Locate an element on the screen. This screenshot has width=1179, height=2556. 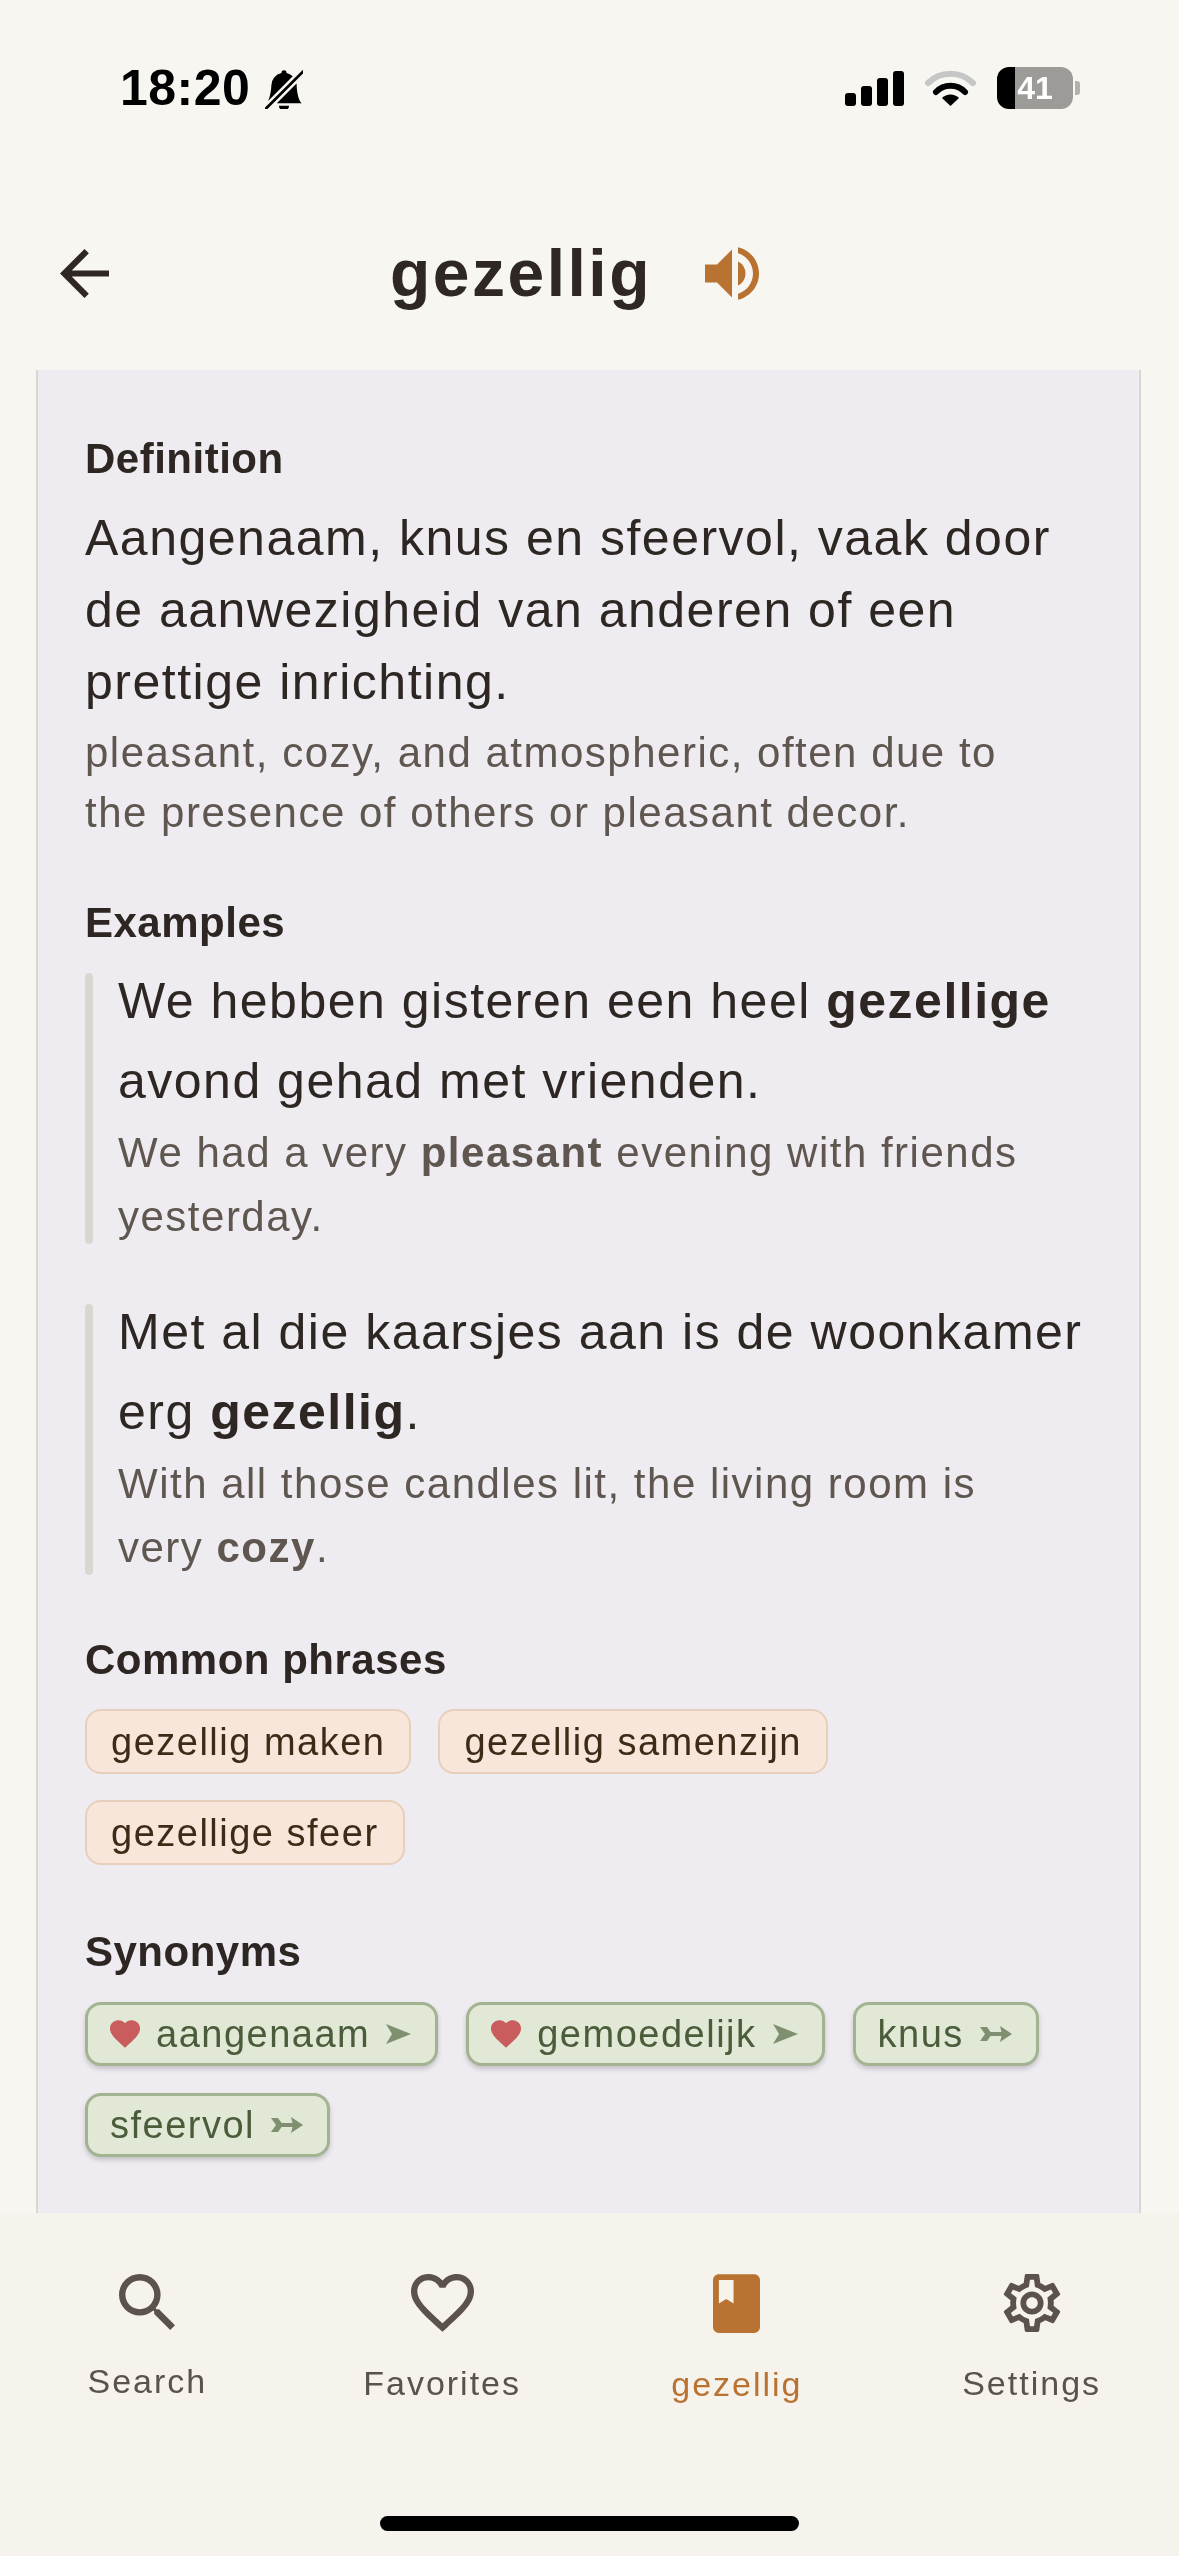
arrow-left-icon is located at coordinates (84, 273).